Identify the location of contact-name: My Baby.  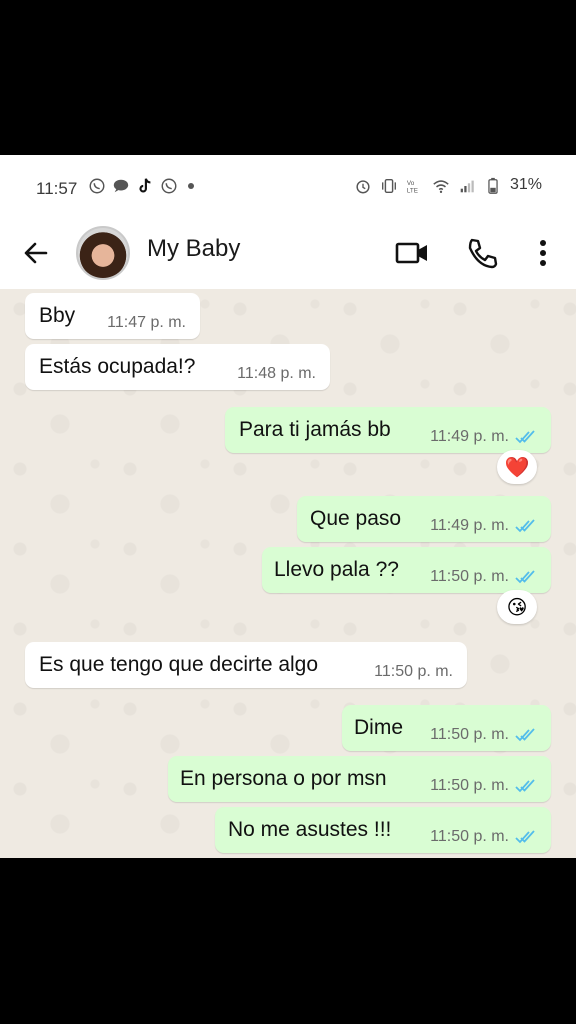
(193, 249).